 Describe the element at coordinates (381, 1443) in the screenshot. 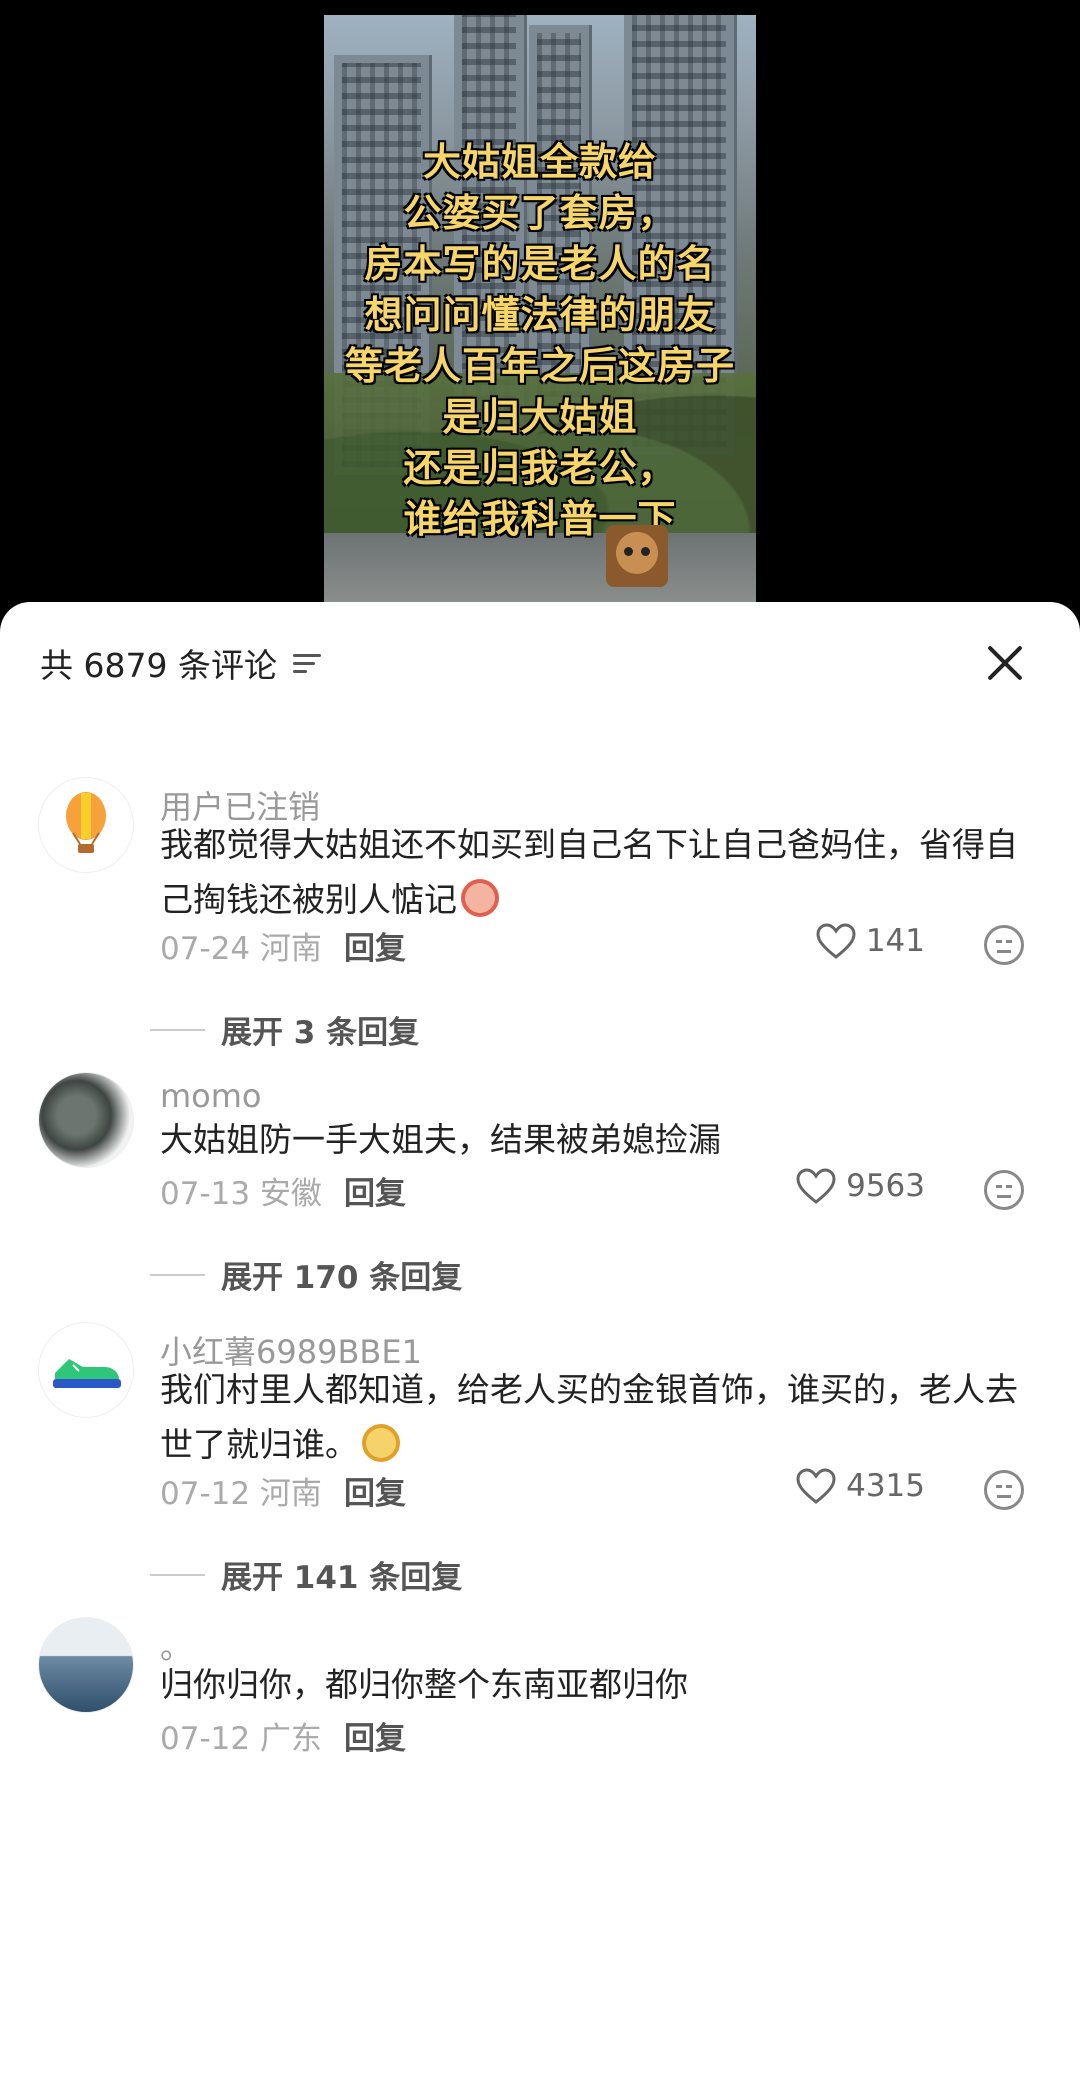

I see `smiling-emoji-icon` at that location.